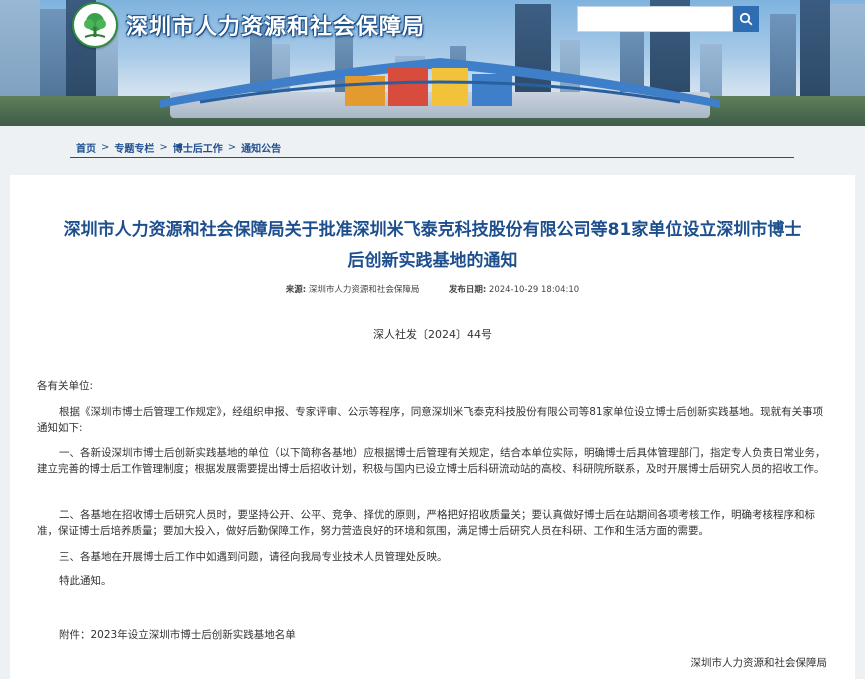 This screenshot has width=865, height=679. What do you see at coordinates (253, 557) in the screenshot?
I see `paragraph-item-3: 三、各基地在开展博士后工作中如遇到问题，请径向我局专业技术人员管理处反映。` at bounding box center [253, 557].